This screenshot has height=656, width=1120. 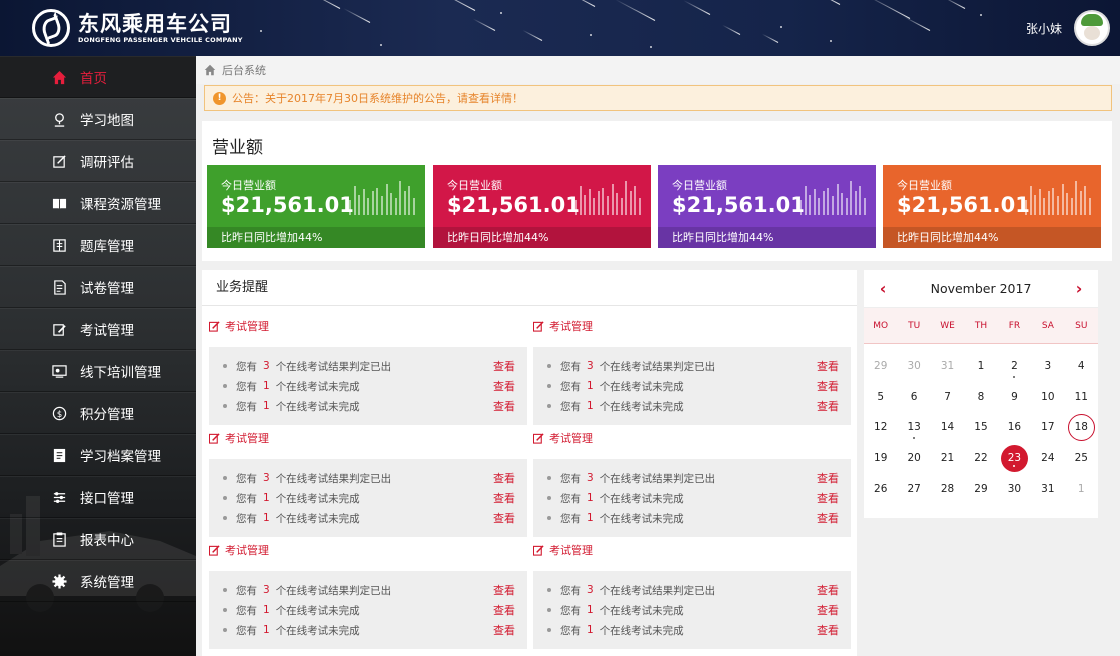 I want to click on calendar-day-number: 15, so click(x=981, y=427).